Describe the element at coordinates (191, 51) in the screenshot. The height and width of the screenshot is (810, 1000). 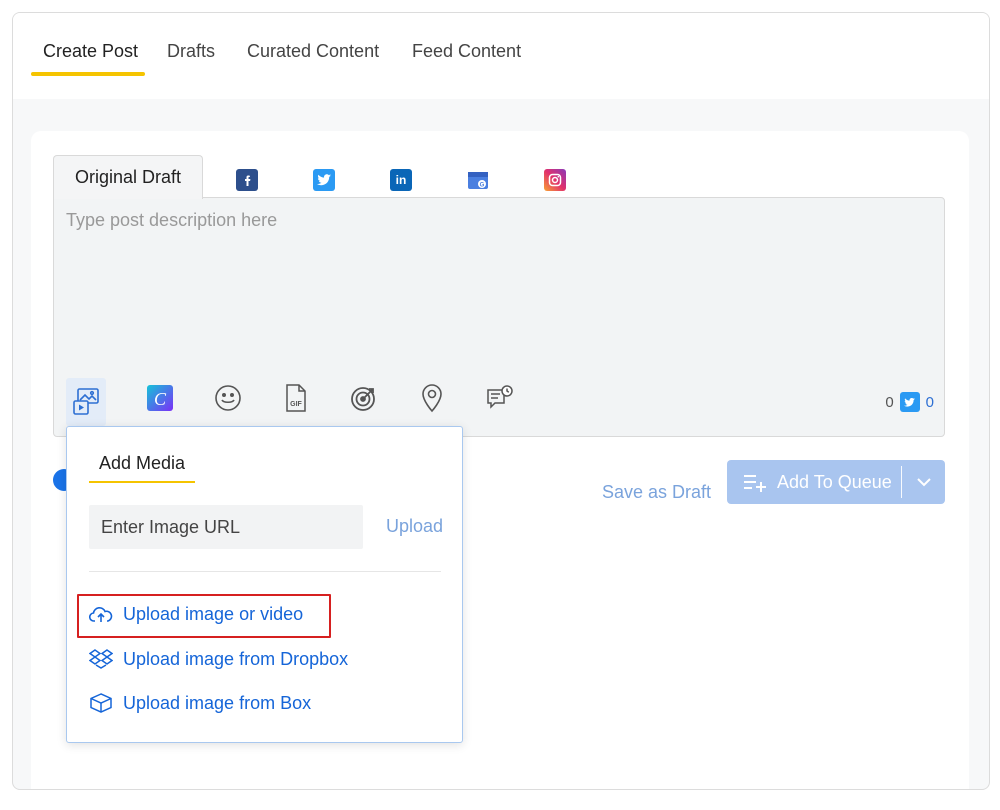
I see `tab-drafts: Drafts` at that location.